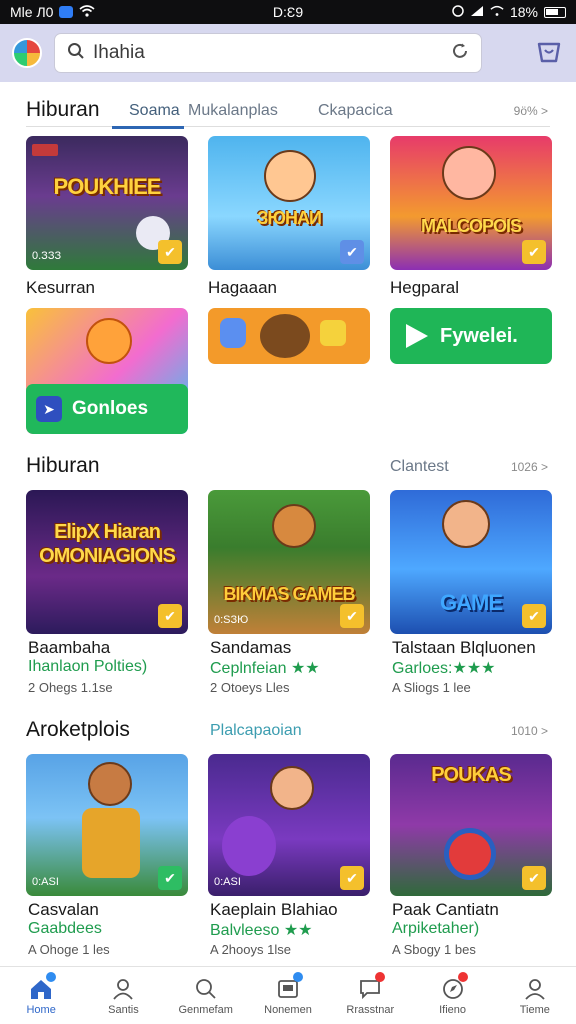 Image resolution: width=576 pixels, height=1024 pixels. I want to click on game-name: Baambaha, so click(69, 648).